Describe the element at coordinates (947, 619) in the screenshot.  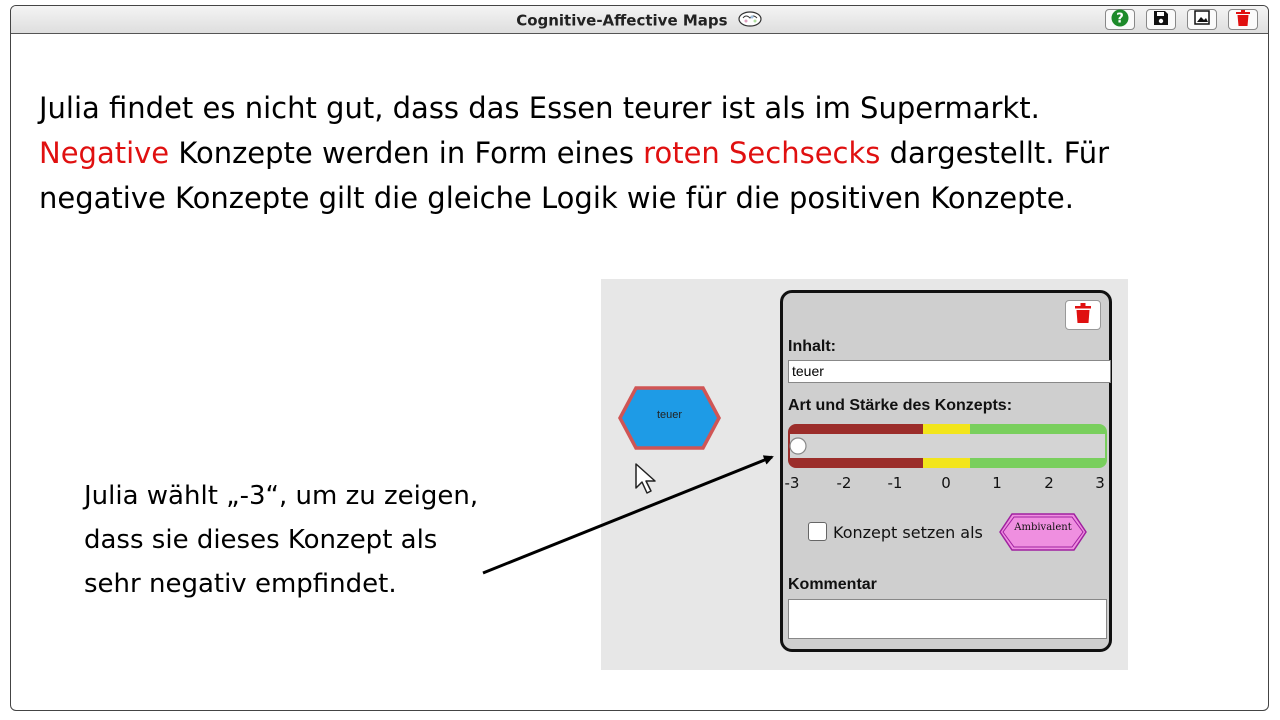
I see `comment-textarea` at that location.